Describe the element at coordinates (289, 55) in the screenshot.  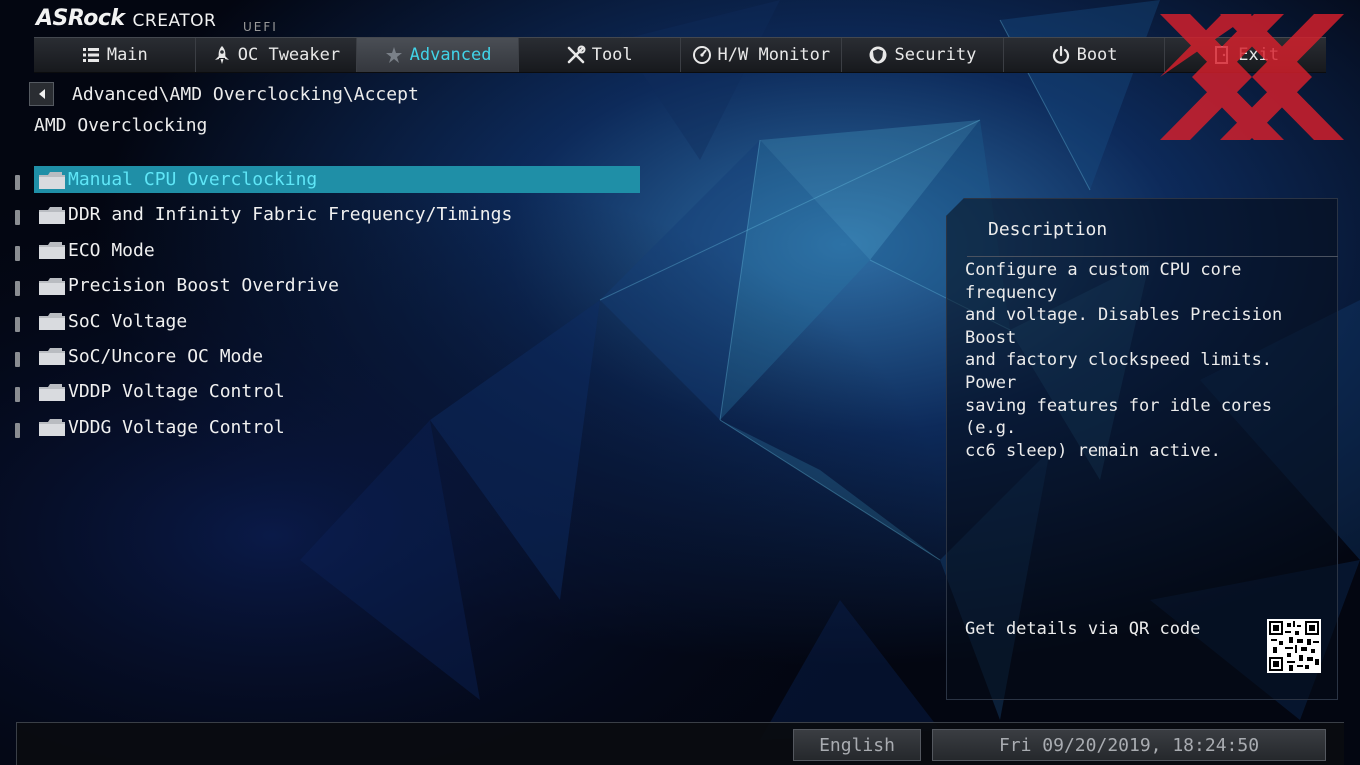
I see `tab-label: OC Tweaker` at that location.